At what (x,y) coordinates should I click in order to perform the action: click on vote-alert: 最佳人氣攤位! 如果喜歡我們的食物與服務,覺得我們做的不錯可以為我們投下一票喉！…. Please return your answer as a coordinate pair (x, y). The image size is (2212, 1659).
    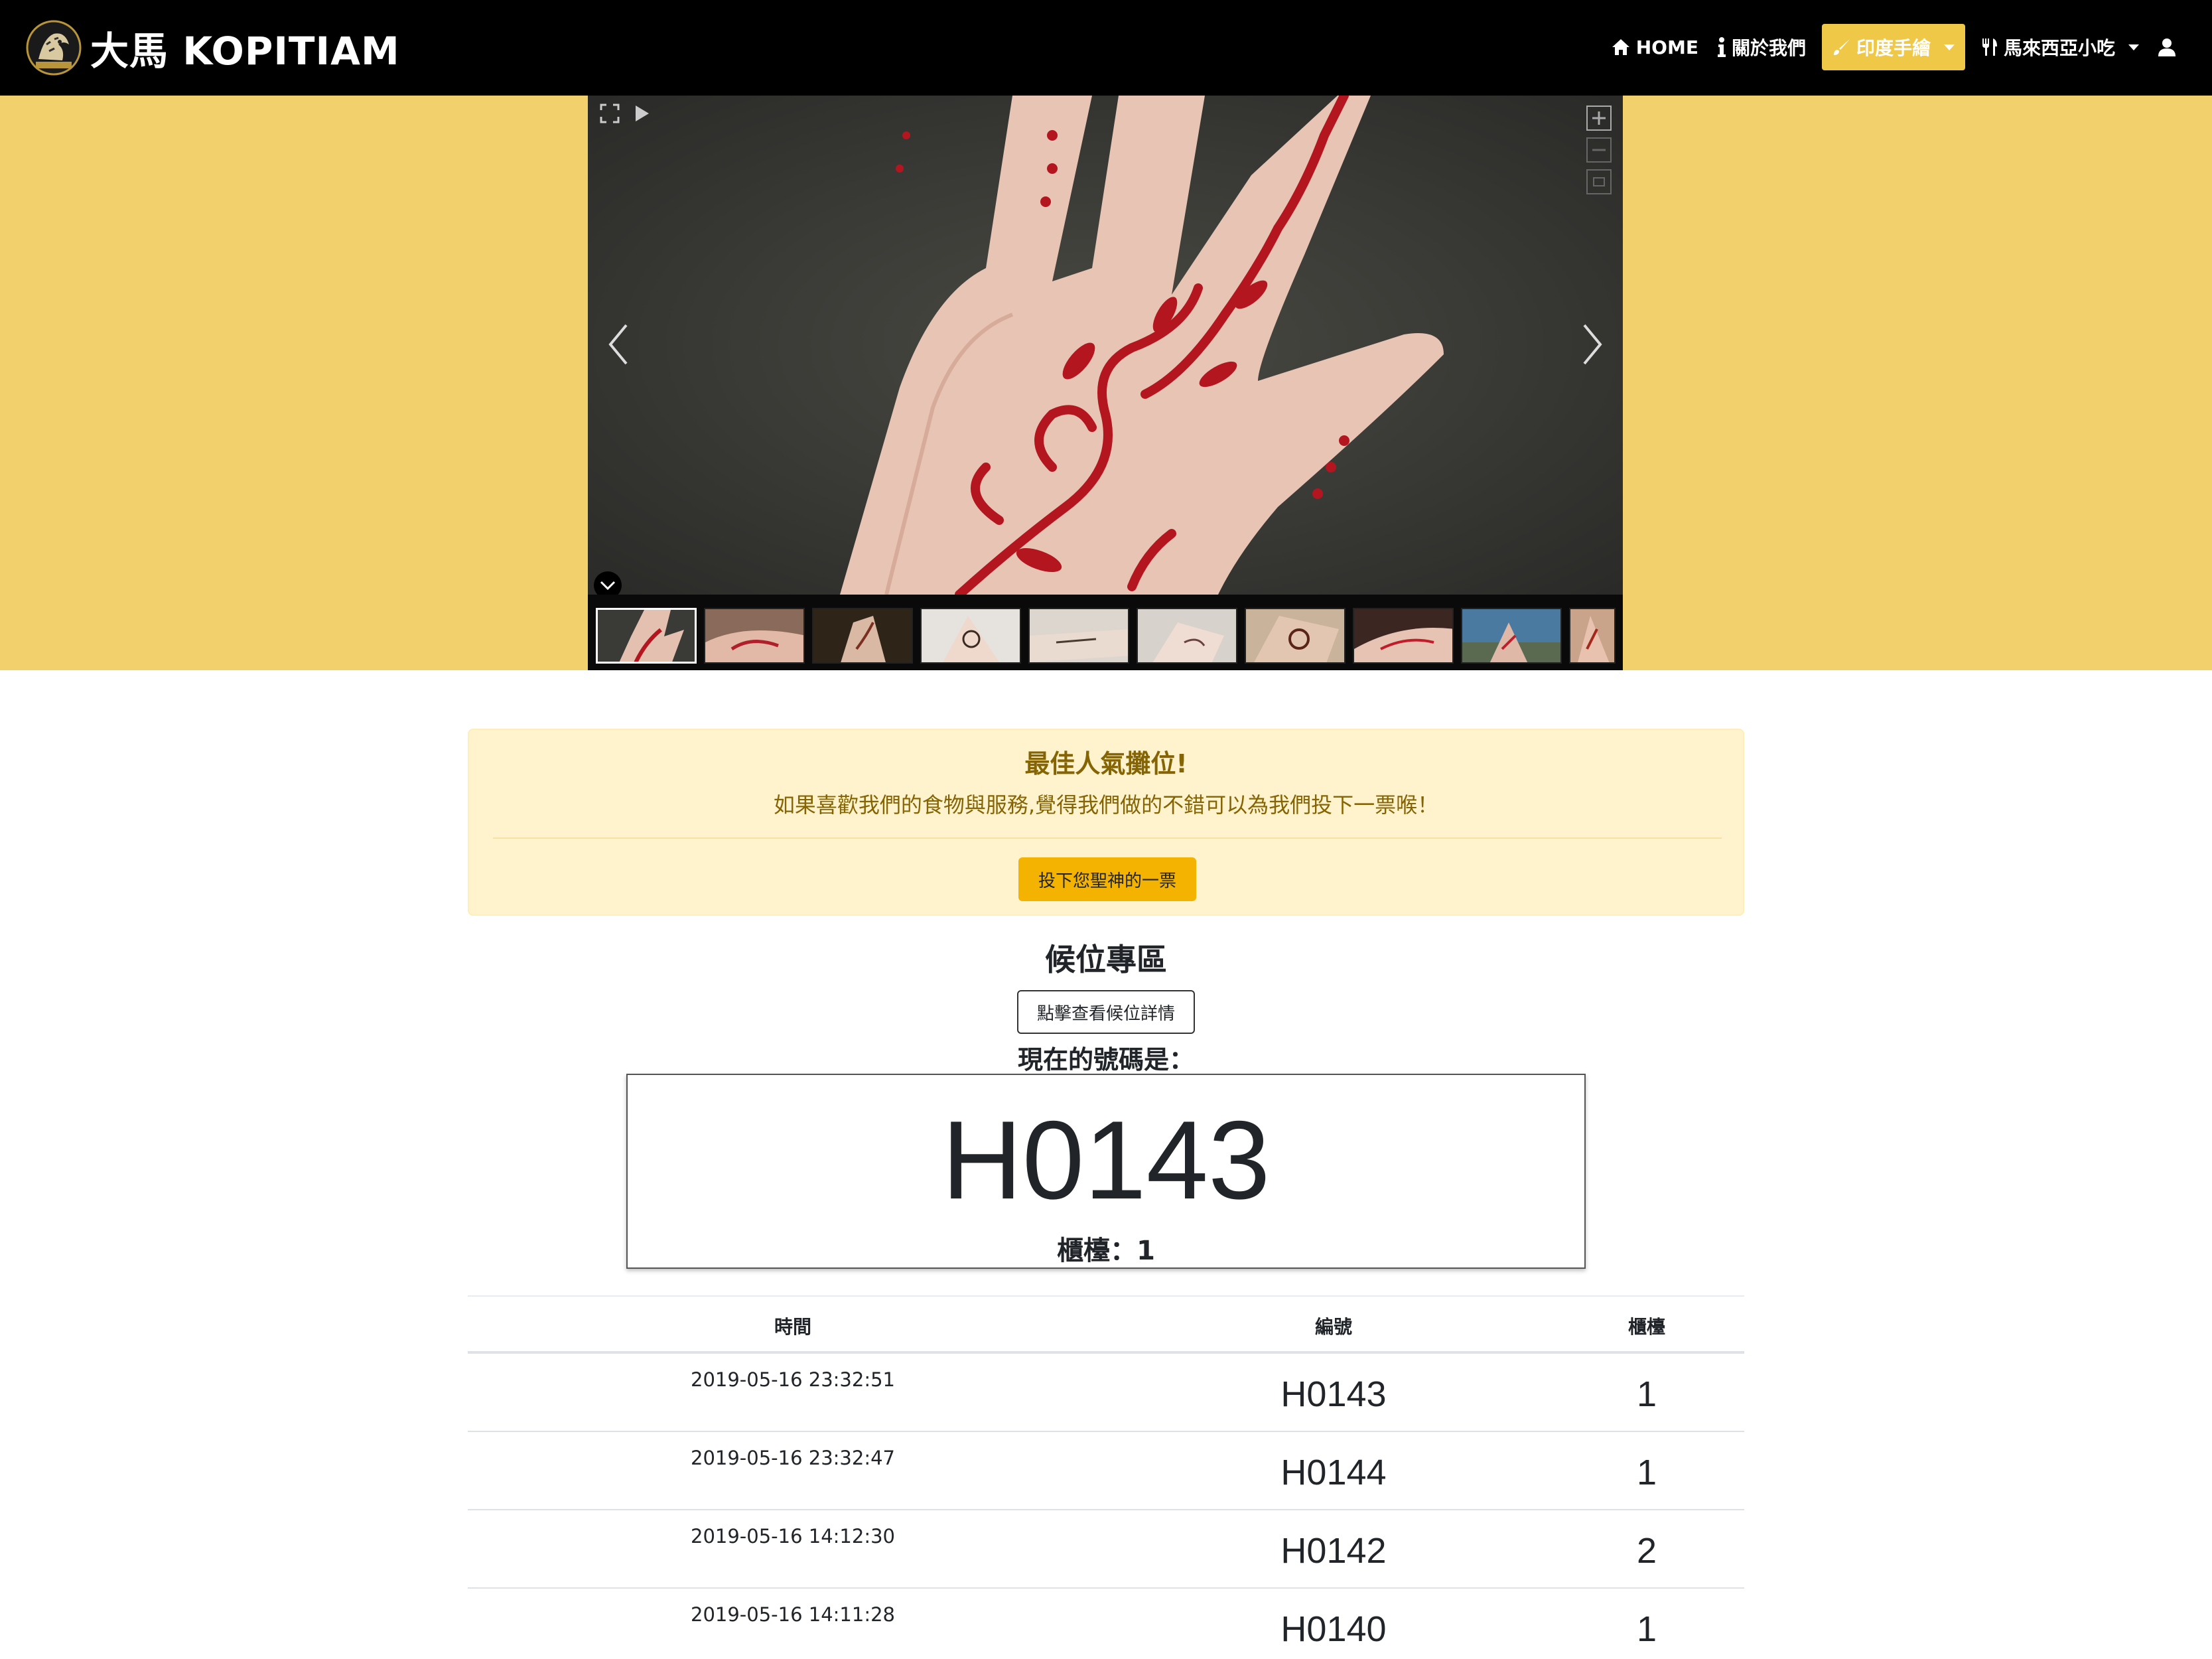
    Looking at the image, I should click on (1106, 822).